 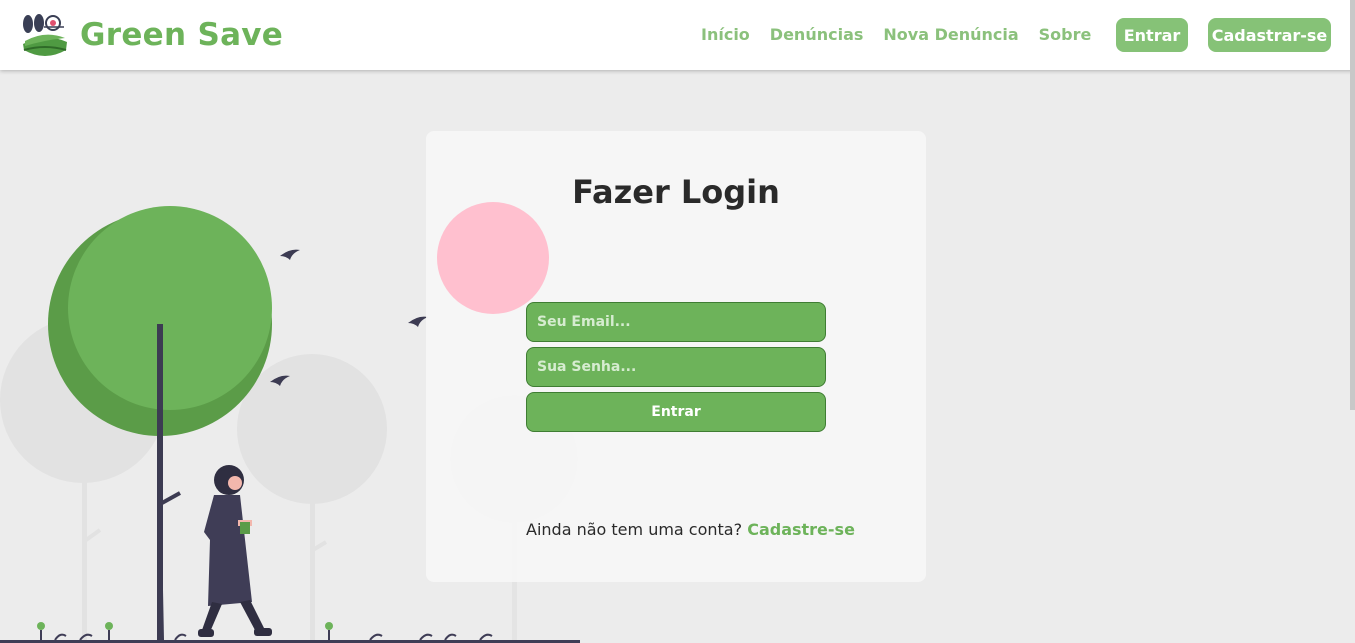 What do you see at coordinates (1152, 35) in the screenshot?
I see `header-login-button: Entrar` at bounding box center [1152, 35].